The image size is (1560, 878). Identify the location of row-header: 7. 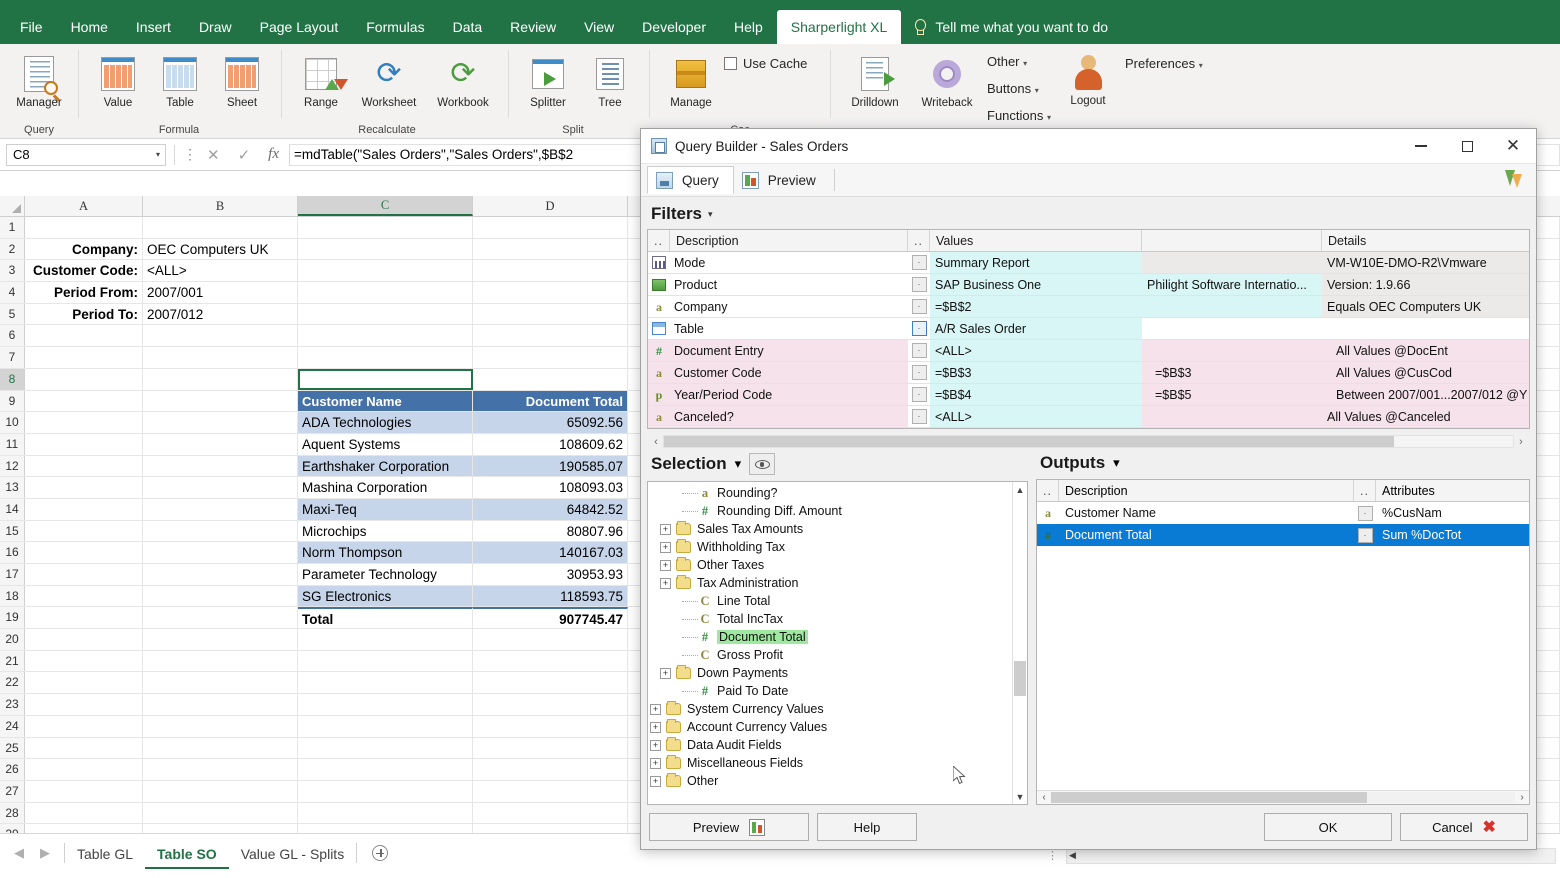
(12, 357).